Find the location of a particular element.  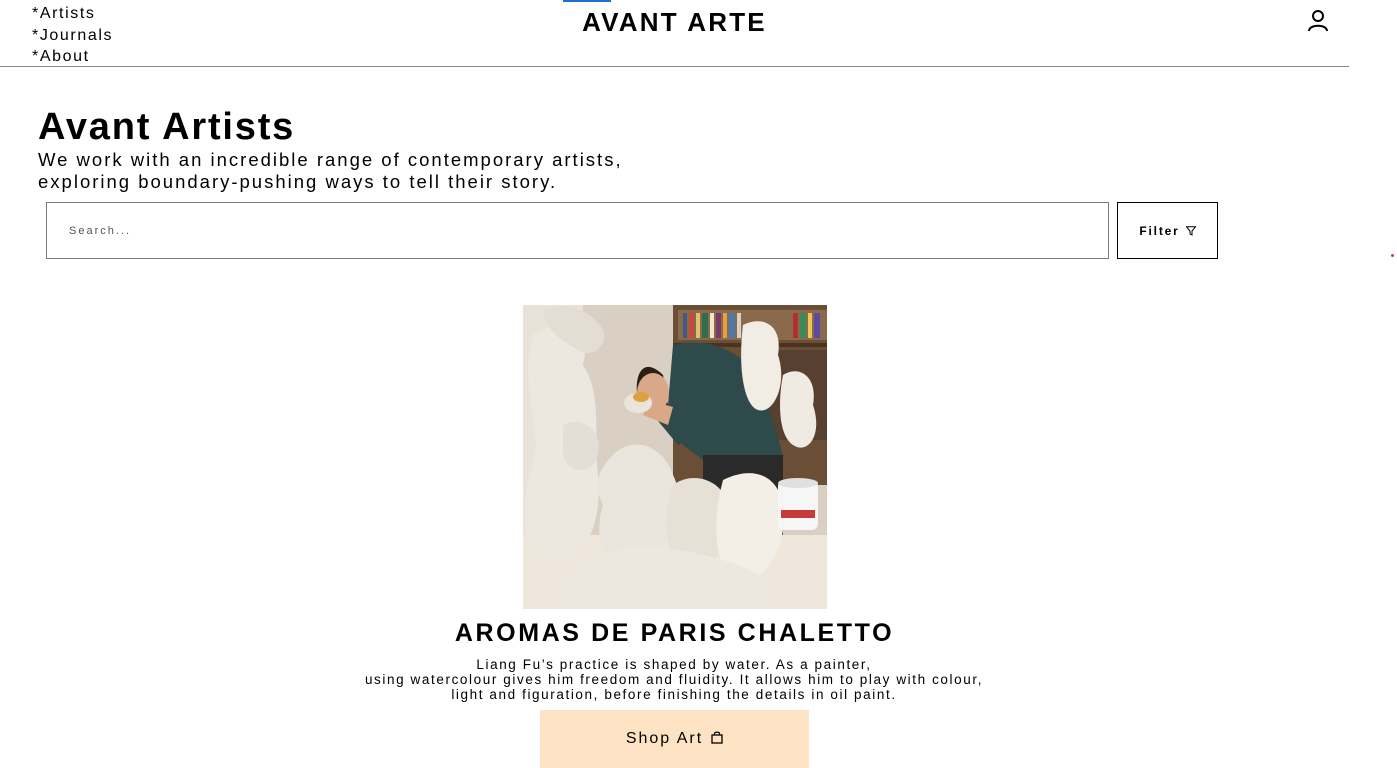

artist-studio-photo is located at coordinates (675, 457).